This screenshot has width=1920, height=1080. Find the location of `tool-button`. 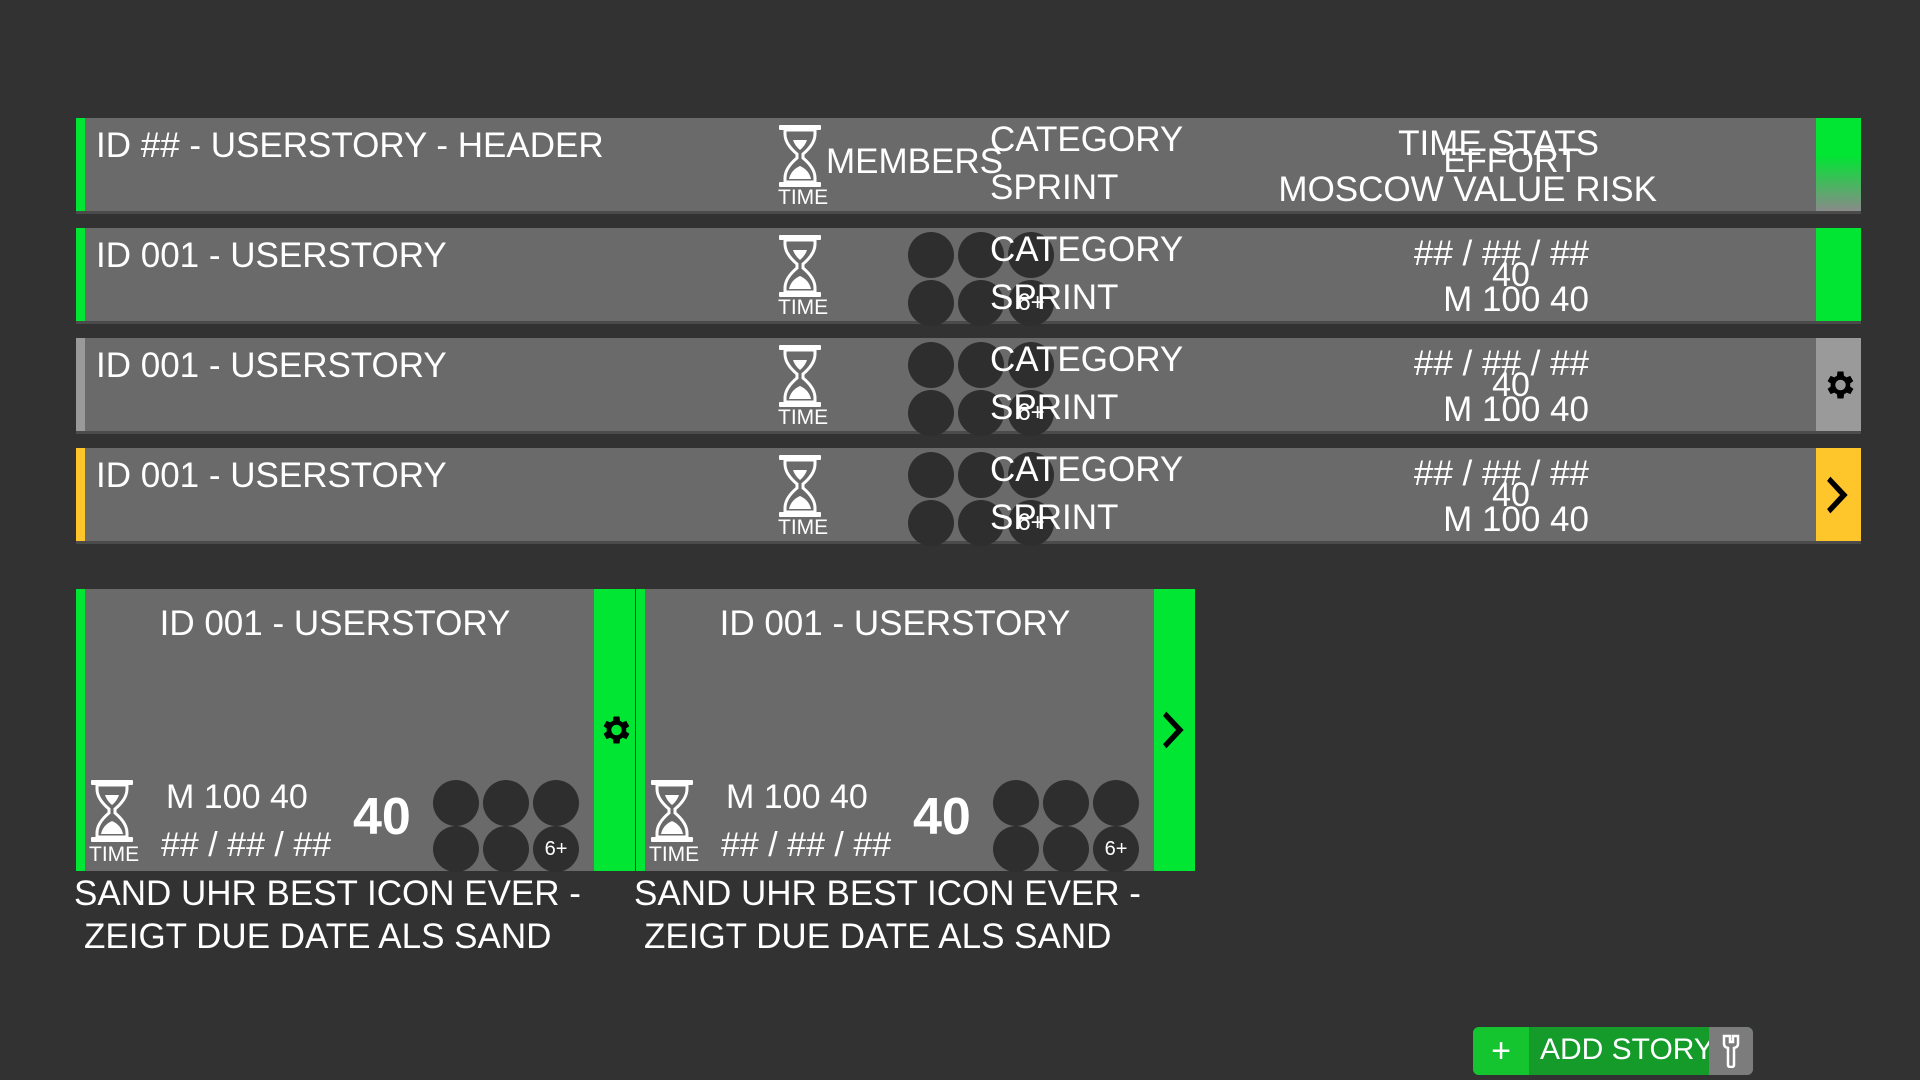

tool-button is located at coordinates (1731, 1051).